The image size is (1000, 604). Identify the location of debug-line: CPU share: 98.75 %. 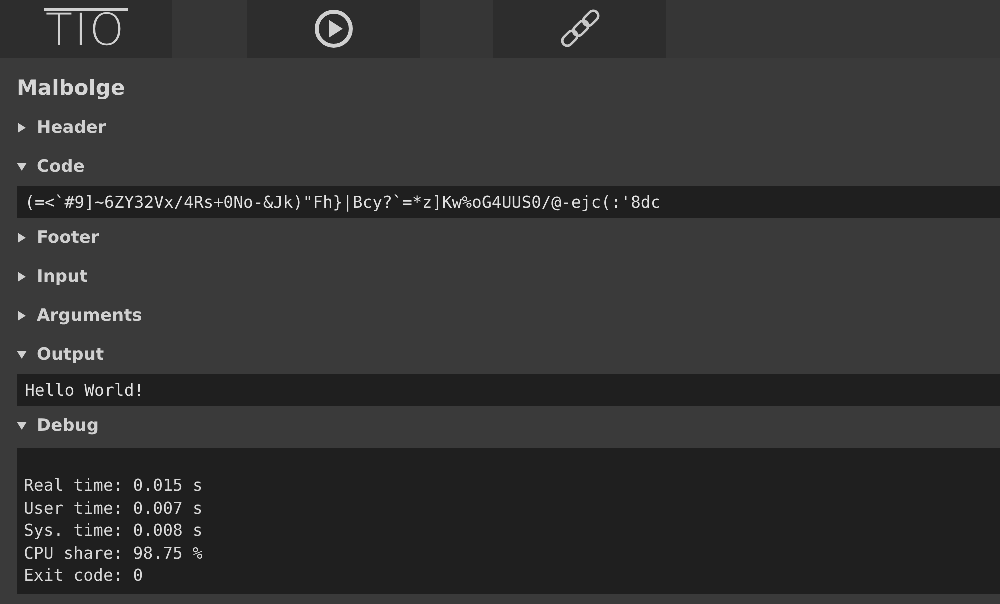
(114, 553).